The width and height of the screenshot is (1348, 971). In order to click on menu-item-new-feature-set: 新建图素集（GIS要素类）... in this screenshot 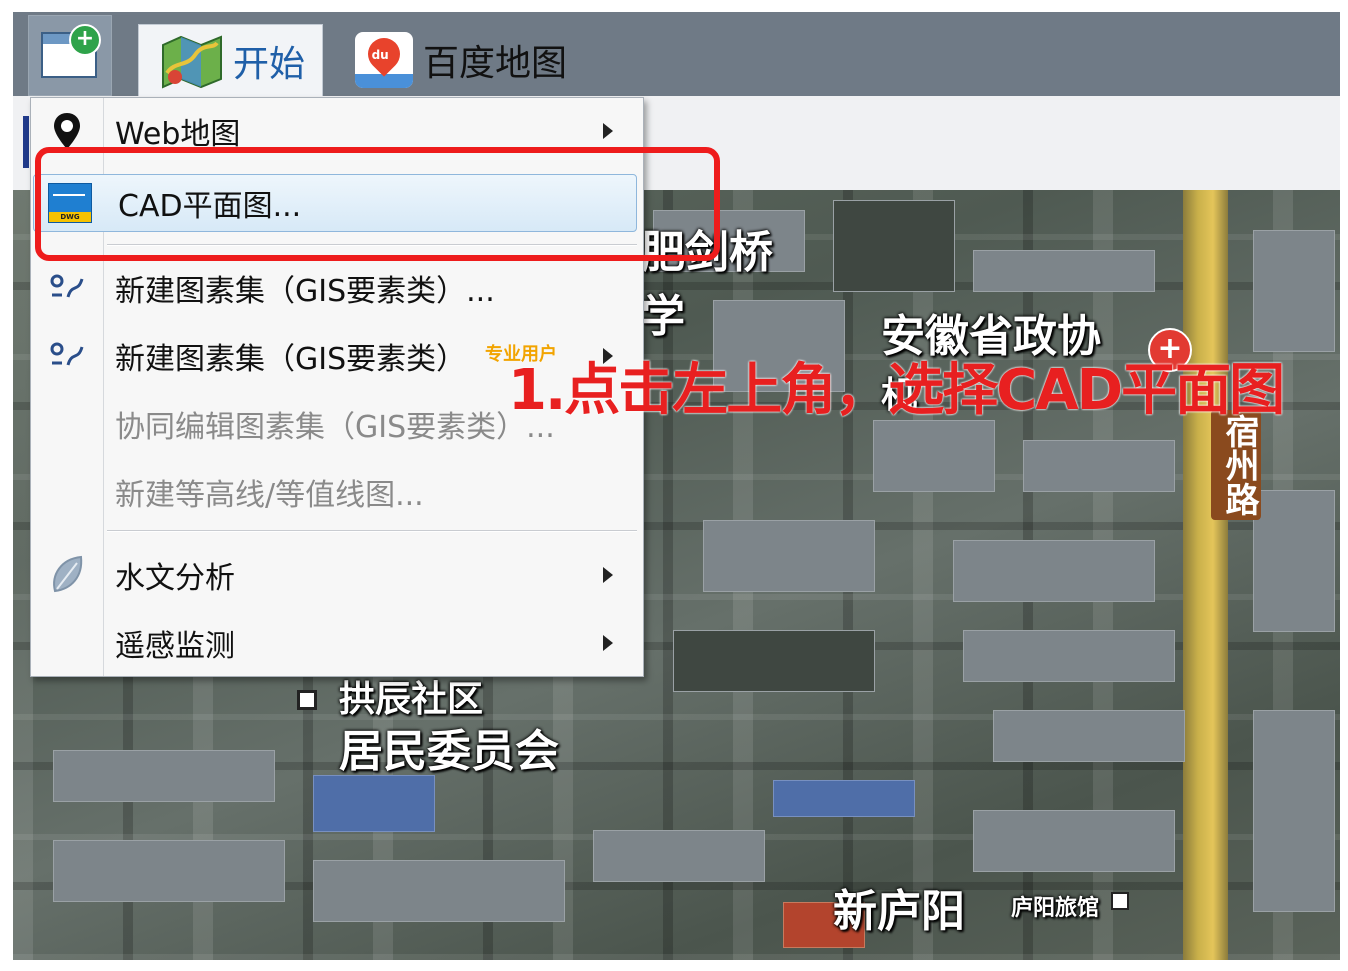, I will do `click(337, 288)`.